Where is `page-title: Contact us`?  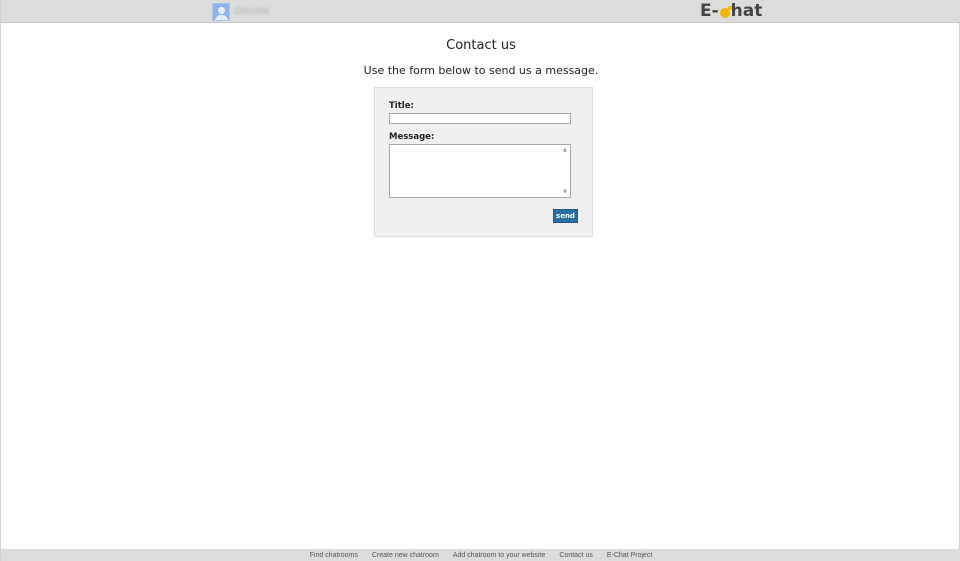 page-title: Contact us is located at coordinates (481, 45).